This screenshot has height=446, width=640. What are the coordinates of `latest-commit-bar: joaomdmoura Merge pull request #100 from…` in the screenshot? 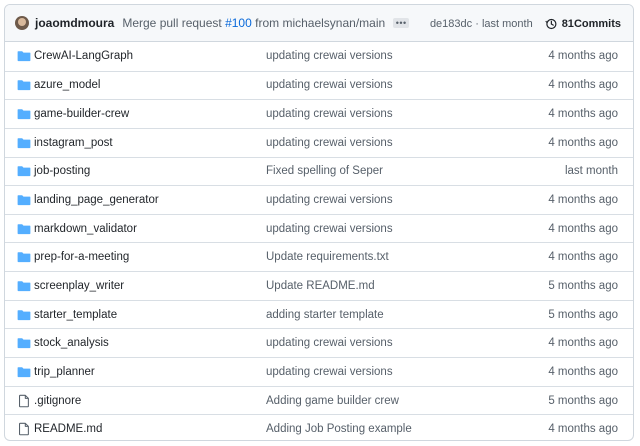 It's located at (319, 23).